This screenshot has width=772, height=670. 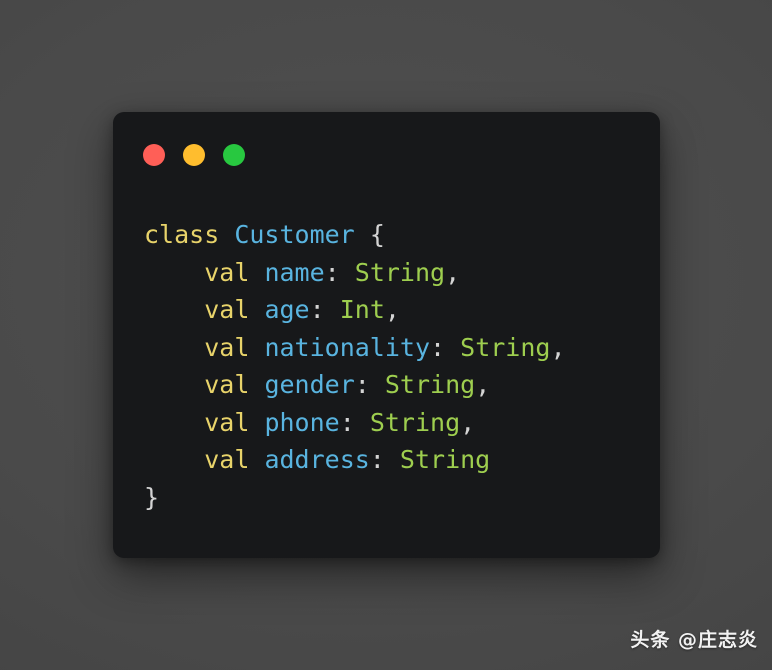 I want to click on minimize-window-button, so click(x=194, y=155).